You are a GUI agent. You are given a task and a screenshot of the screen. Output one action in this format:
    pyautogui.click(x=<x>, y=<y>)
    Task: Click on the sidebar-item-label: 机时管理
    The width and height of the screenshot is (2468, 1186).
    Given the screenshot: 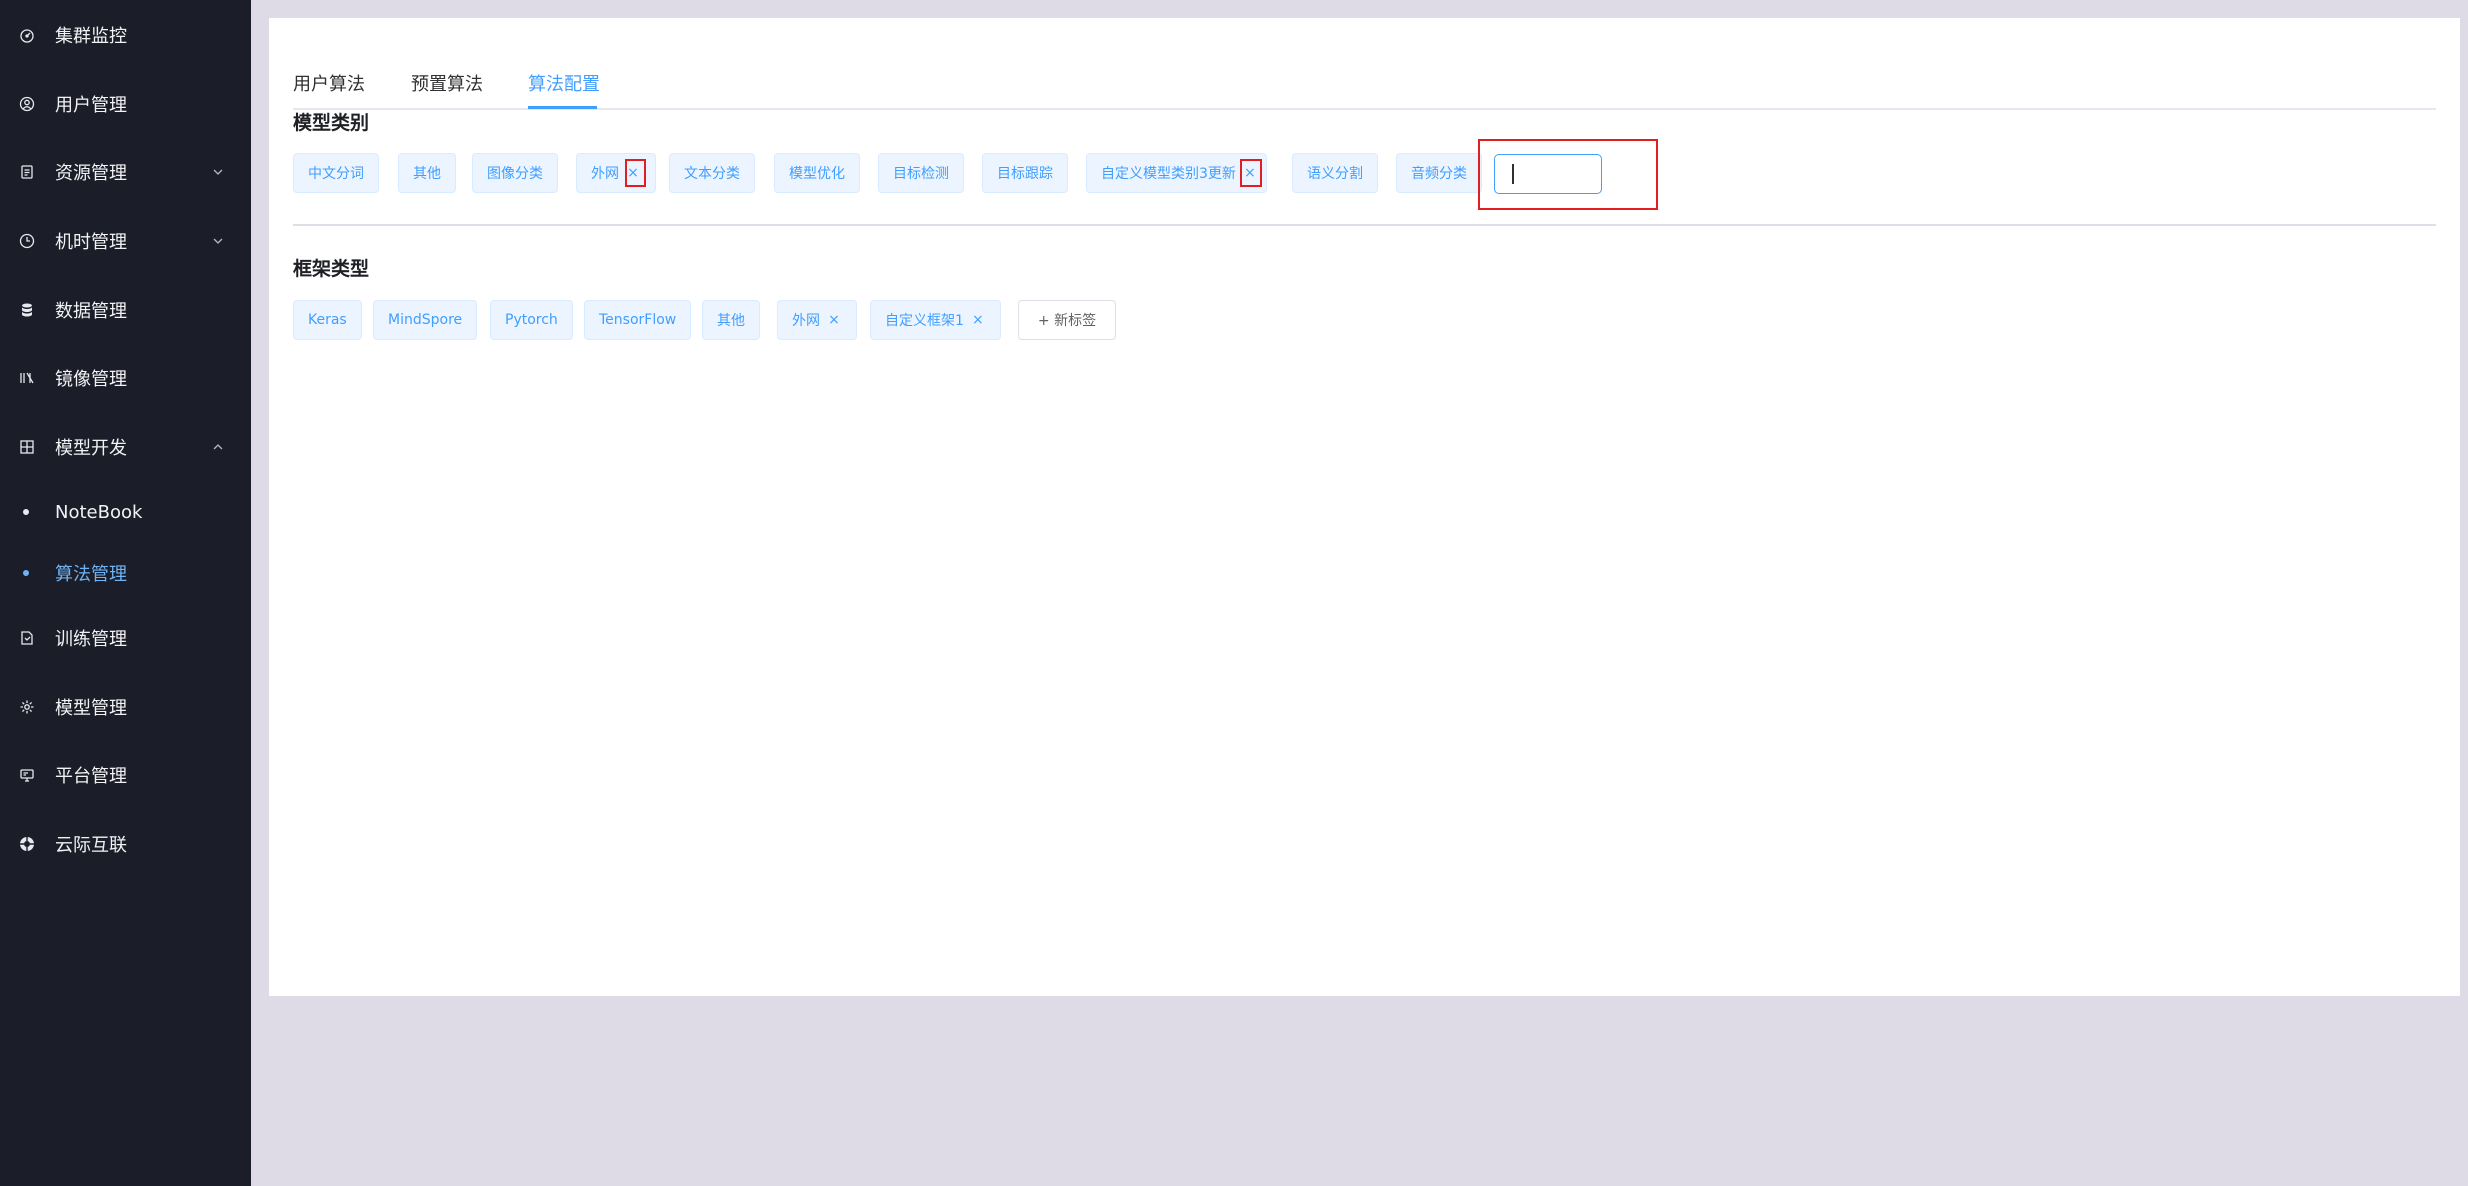 What is the action you would take?
    pyautogui.click(x=91, y=242)
    